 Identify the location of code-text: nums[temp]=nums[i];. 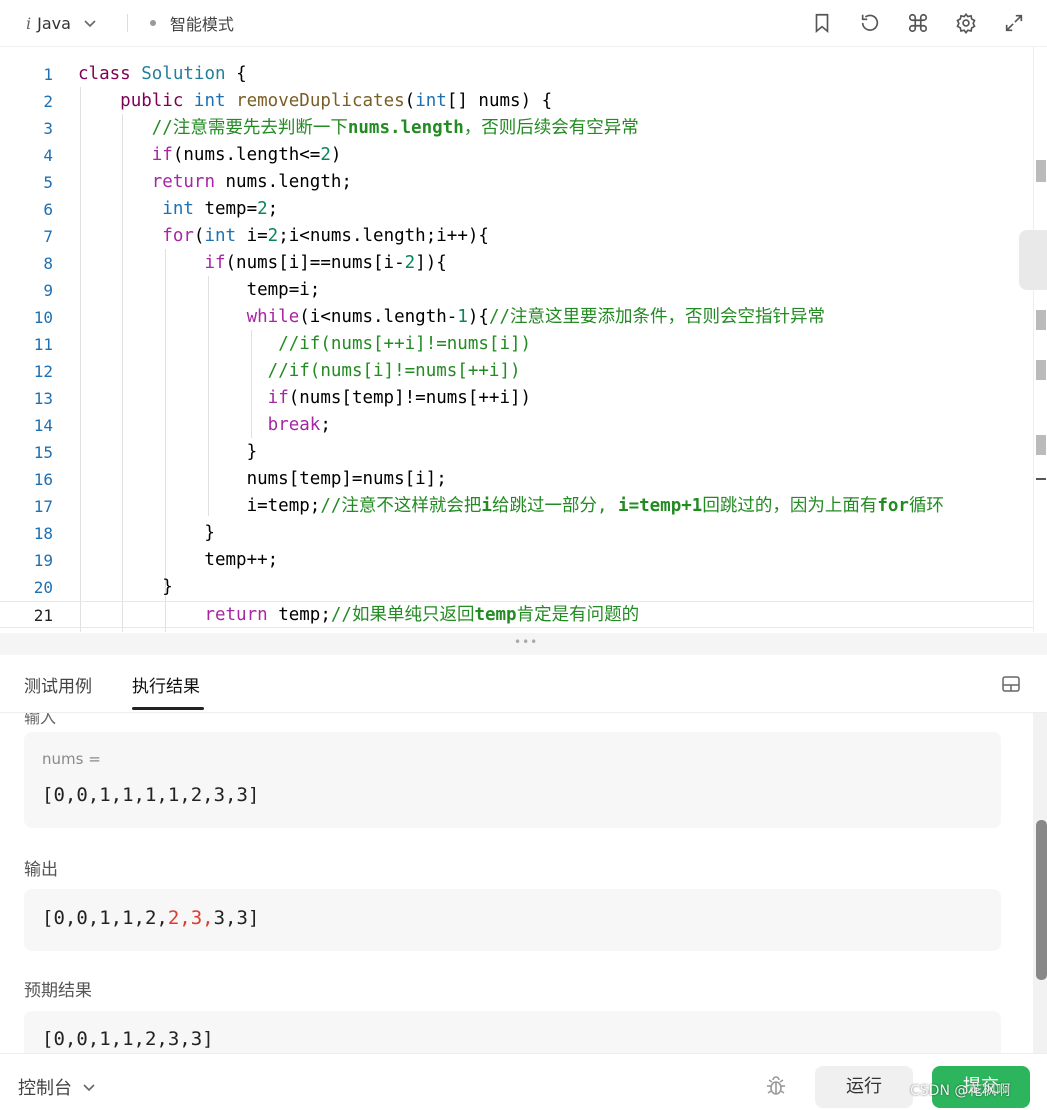
(262, 479).